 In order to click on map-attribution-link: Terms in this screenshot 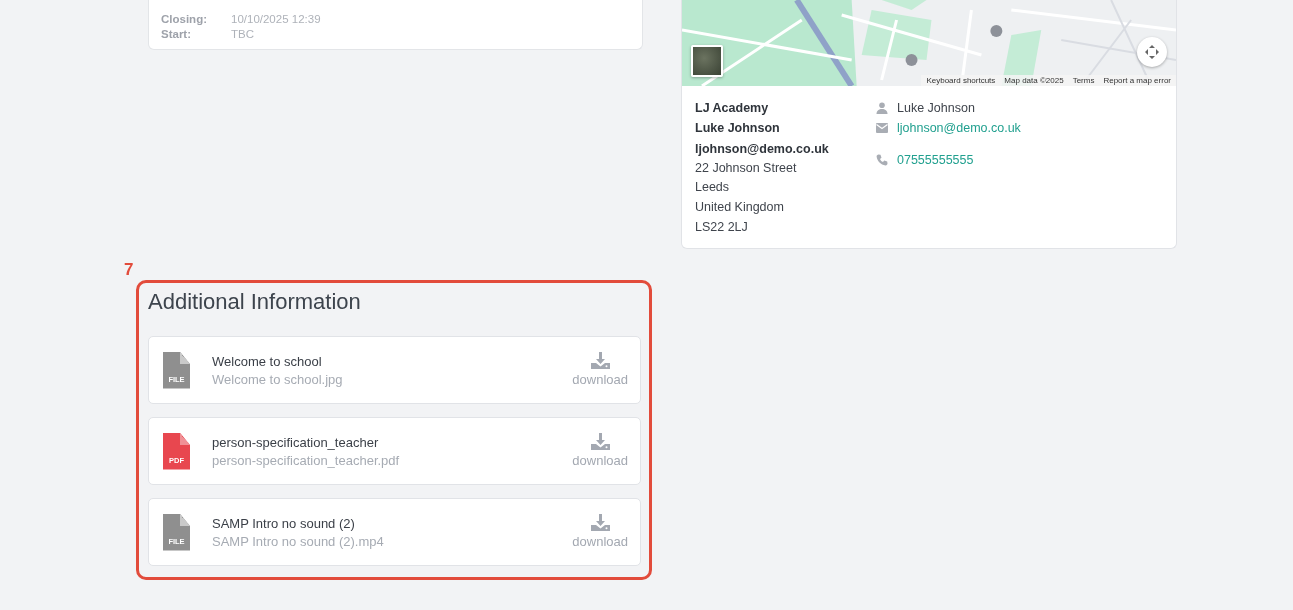, I will do `click(1083, 80)`.